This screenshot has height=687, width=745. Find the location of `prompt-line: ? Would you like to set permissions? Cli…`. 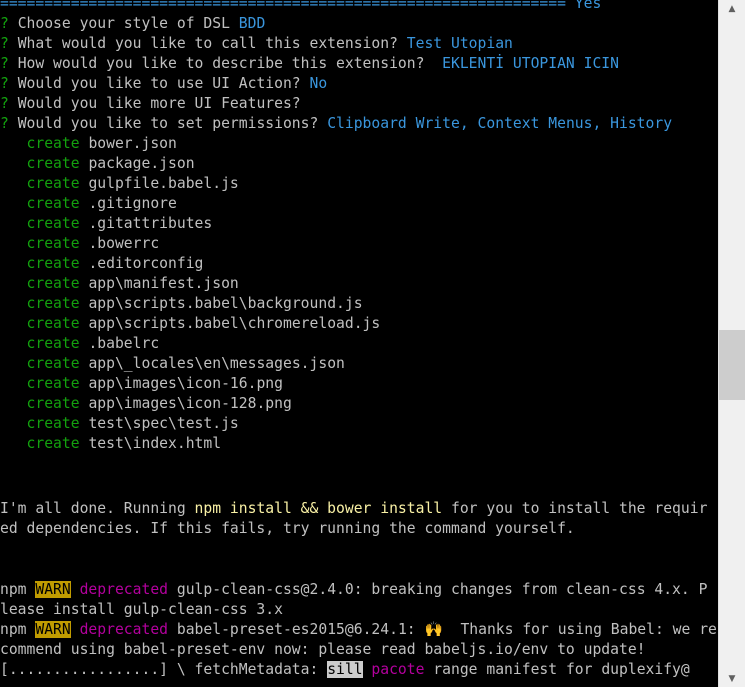

prompt-line: ? Would you like to set permissions? Cli… is located at coordinates (336, 123).